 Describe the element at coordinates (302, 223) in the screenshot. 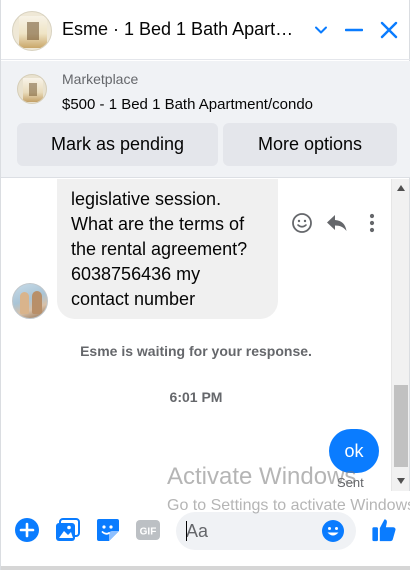

I see `react-emoji-icon` at that location.